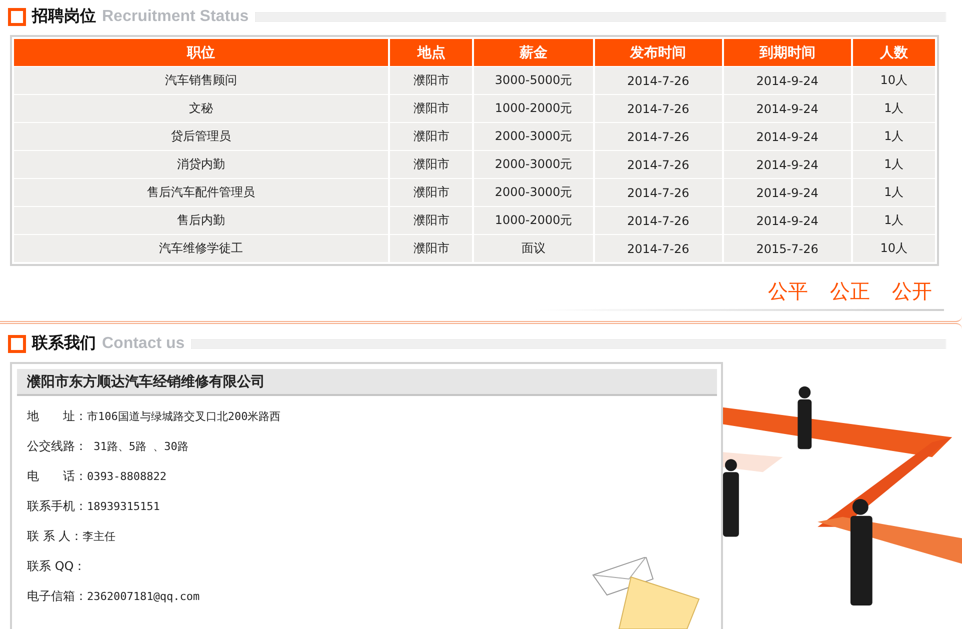 This screenshot has width=962, height=629. I want to click on contact-label: 电子信箱：, so click(57, 596).